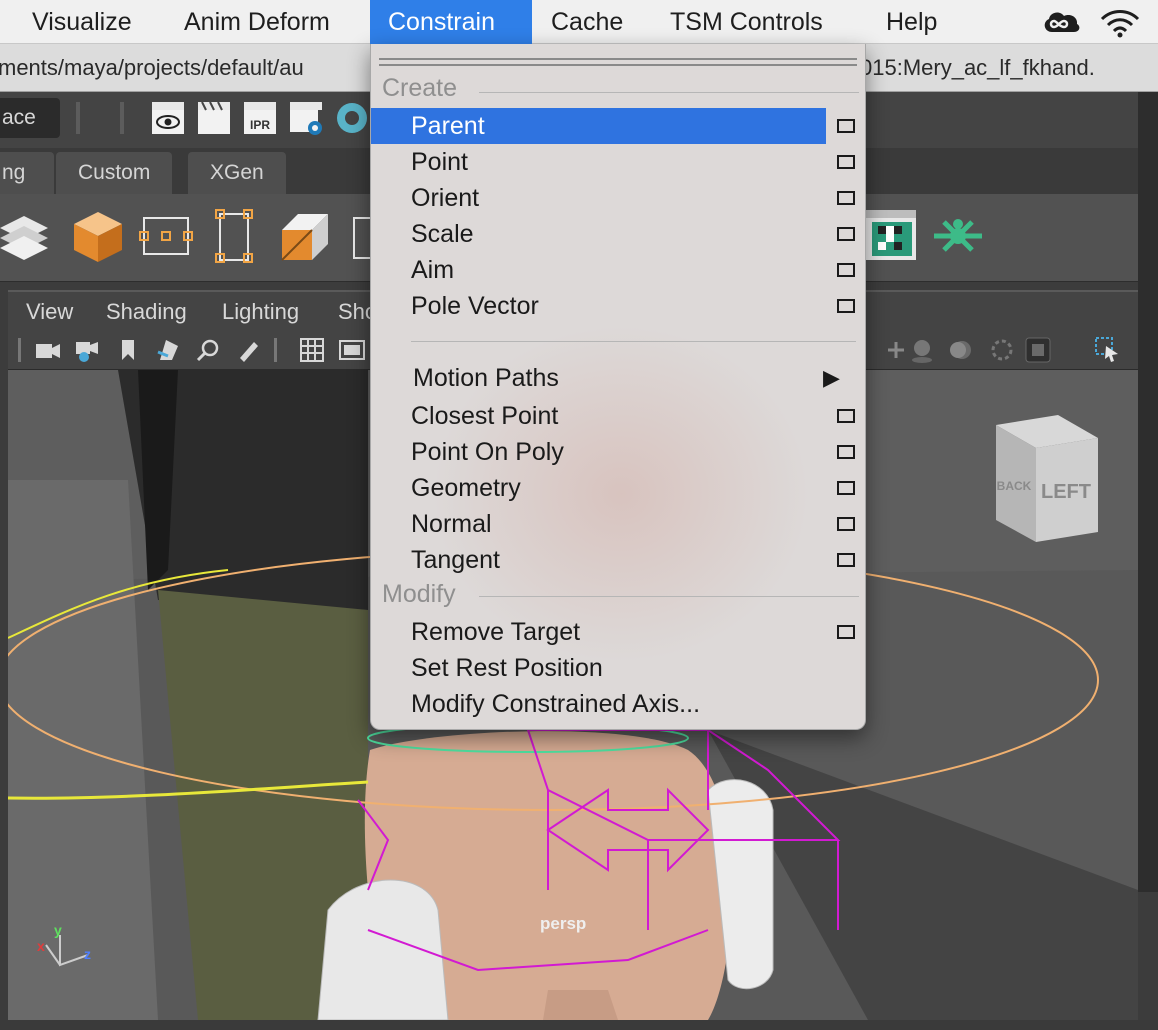 The width and height of the screenshot is (1158, 1030). What do you see at coordinates (260, 125) in the screenshot?
I see `svg-text: IPR` at bounding box center [260, 125].